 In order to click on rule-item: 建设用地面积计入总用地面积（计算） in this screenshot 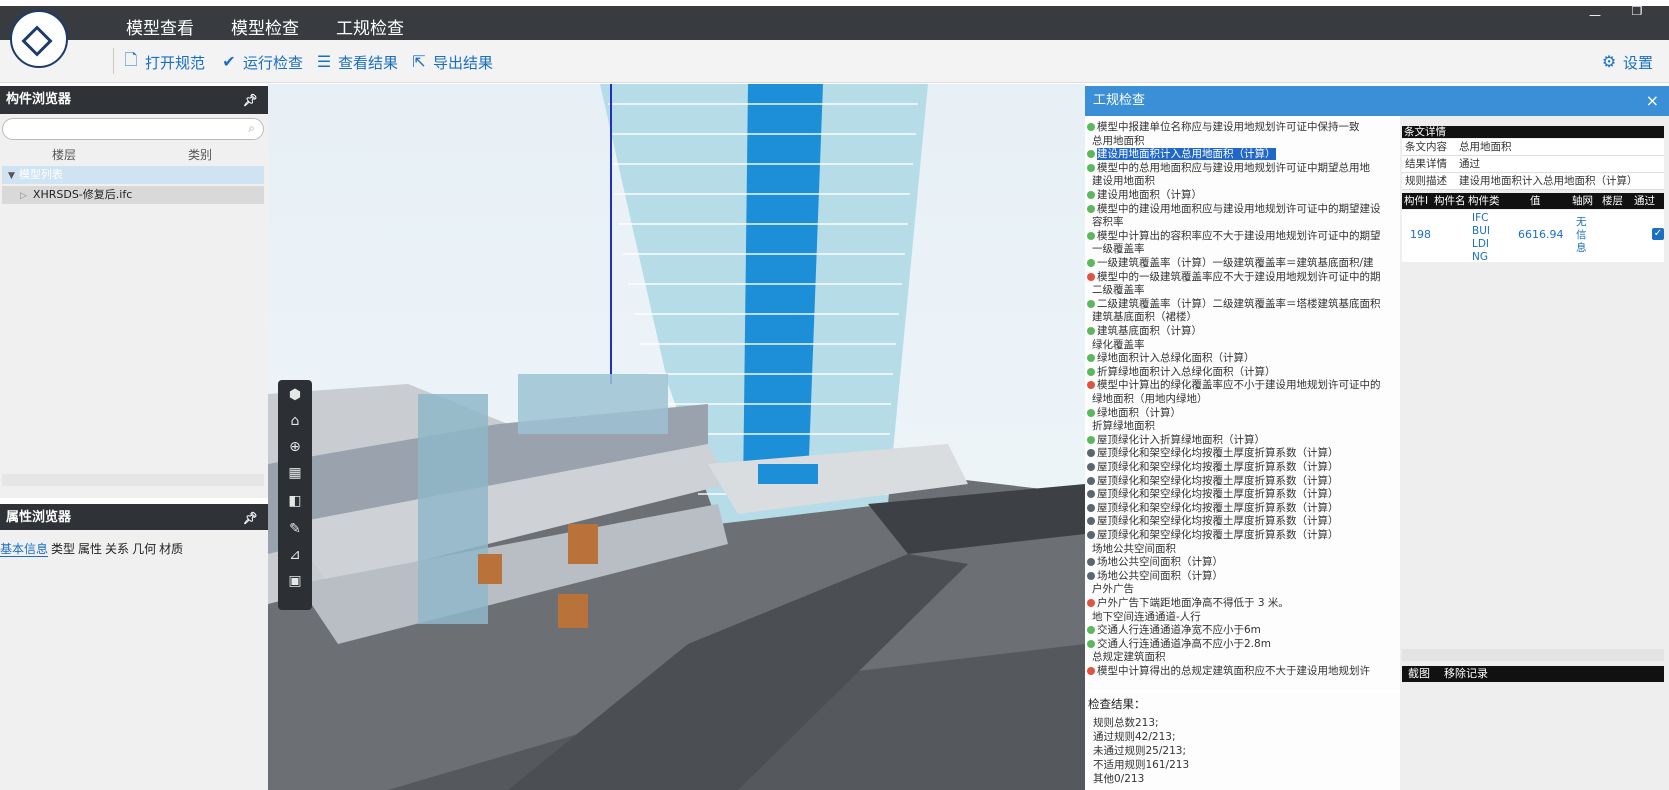, I will do `click(1181, 154)`.